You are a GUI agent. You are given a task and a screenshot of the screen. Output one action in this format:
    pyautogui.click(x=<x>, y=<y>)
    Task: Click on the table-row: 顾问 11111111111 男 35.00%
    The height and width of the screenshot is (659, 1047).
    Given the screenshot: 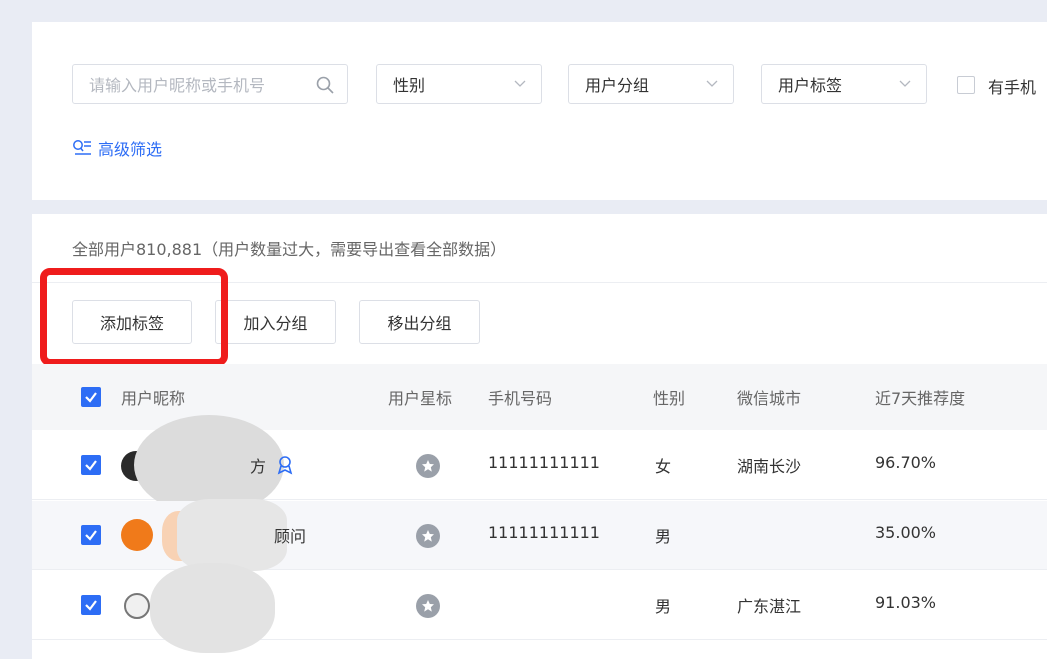 What is the action you would take?
    pyautogui.click(x=539, y=535)
    